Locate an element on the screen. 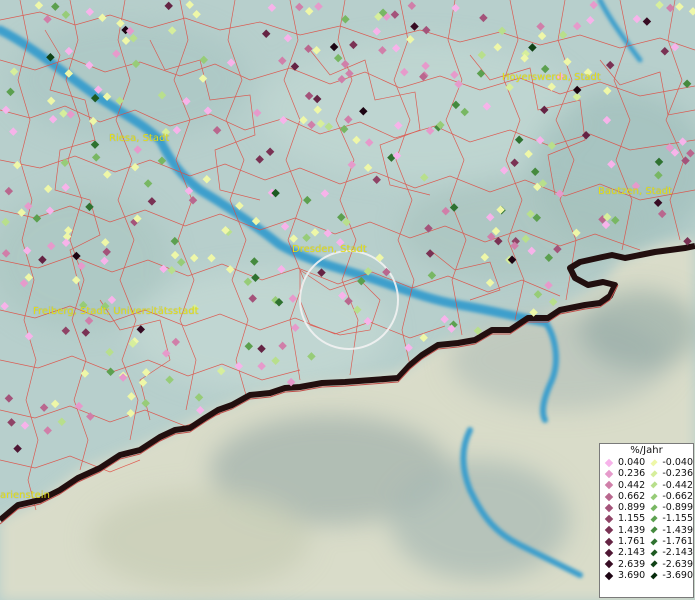  legend-item-increase: 0.040 is located at coordinates (623, 462).